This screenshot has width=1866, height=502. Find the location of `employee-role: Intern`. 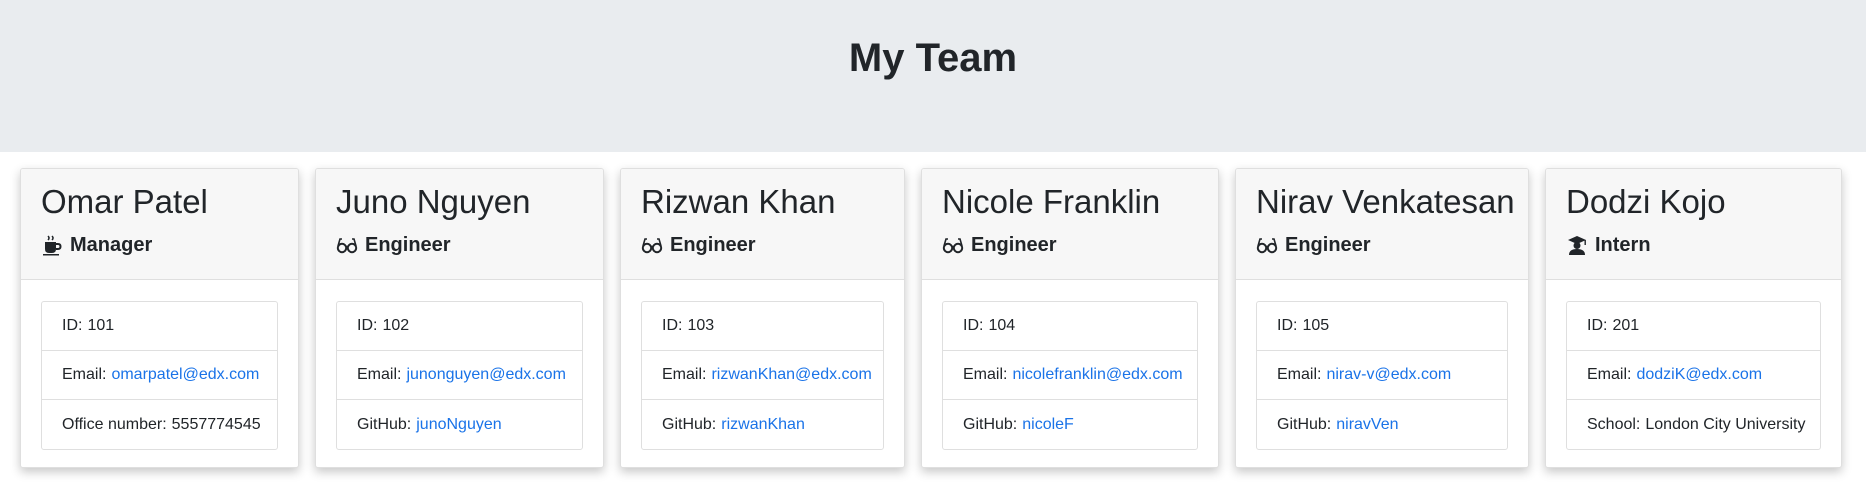

employee-role: Intern is located at coordinates (1608, 245).